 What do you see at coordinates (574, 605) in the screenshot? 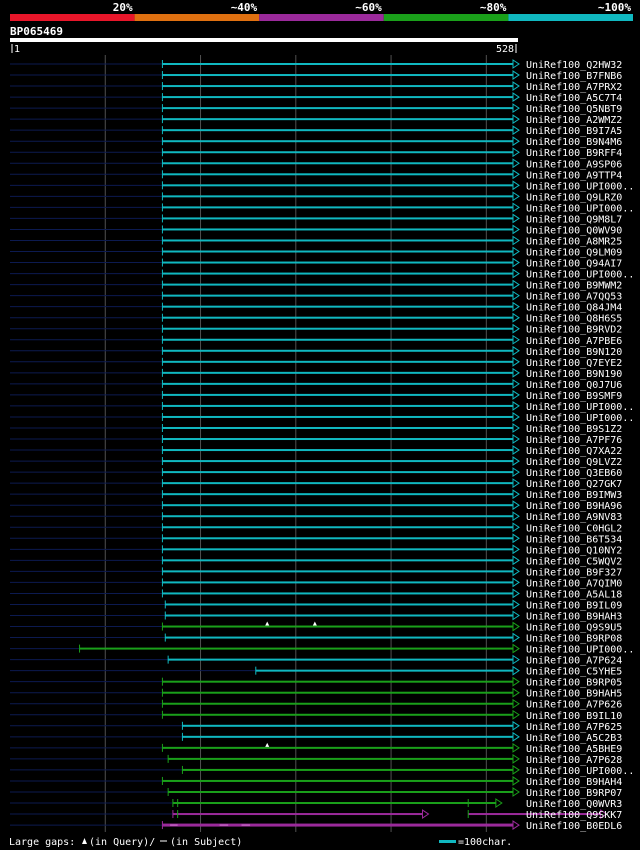
I see `hit-label: UniRef100_B9IL09` at bounding box center [574, 605].